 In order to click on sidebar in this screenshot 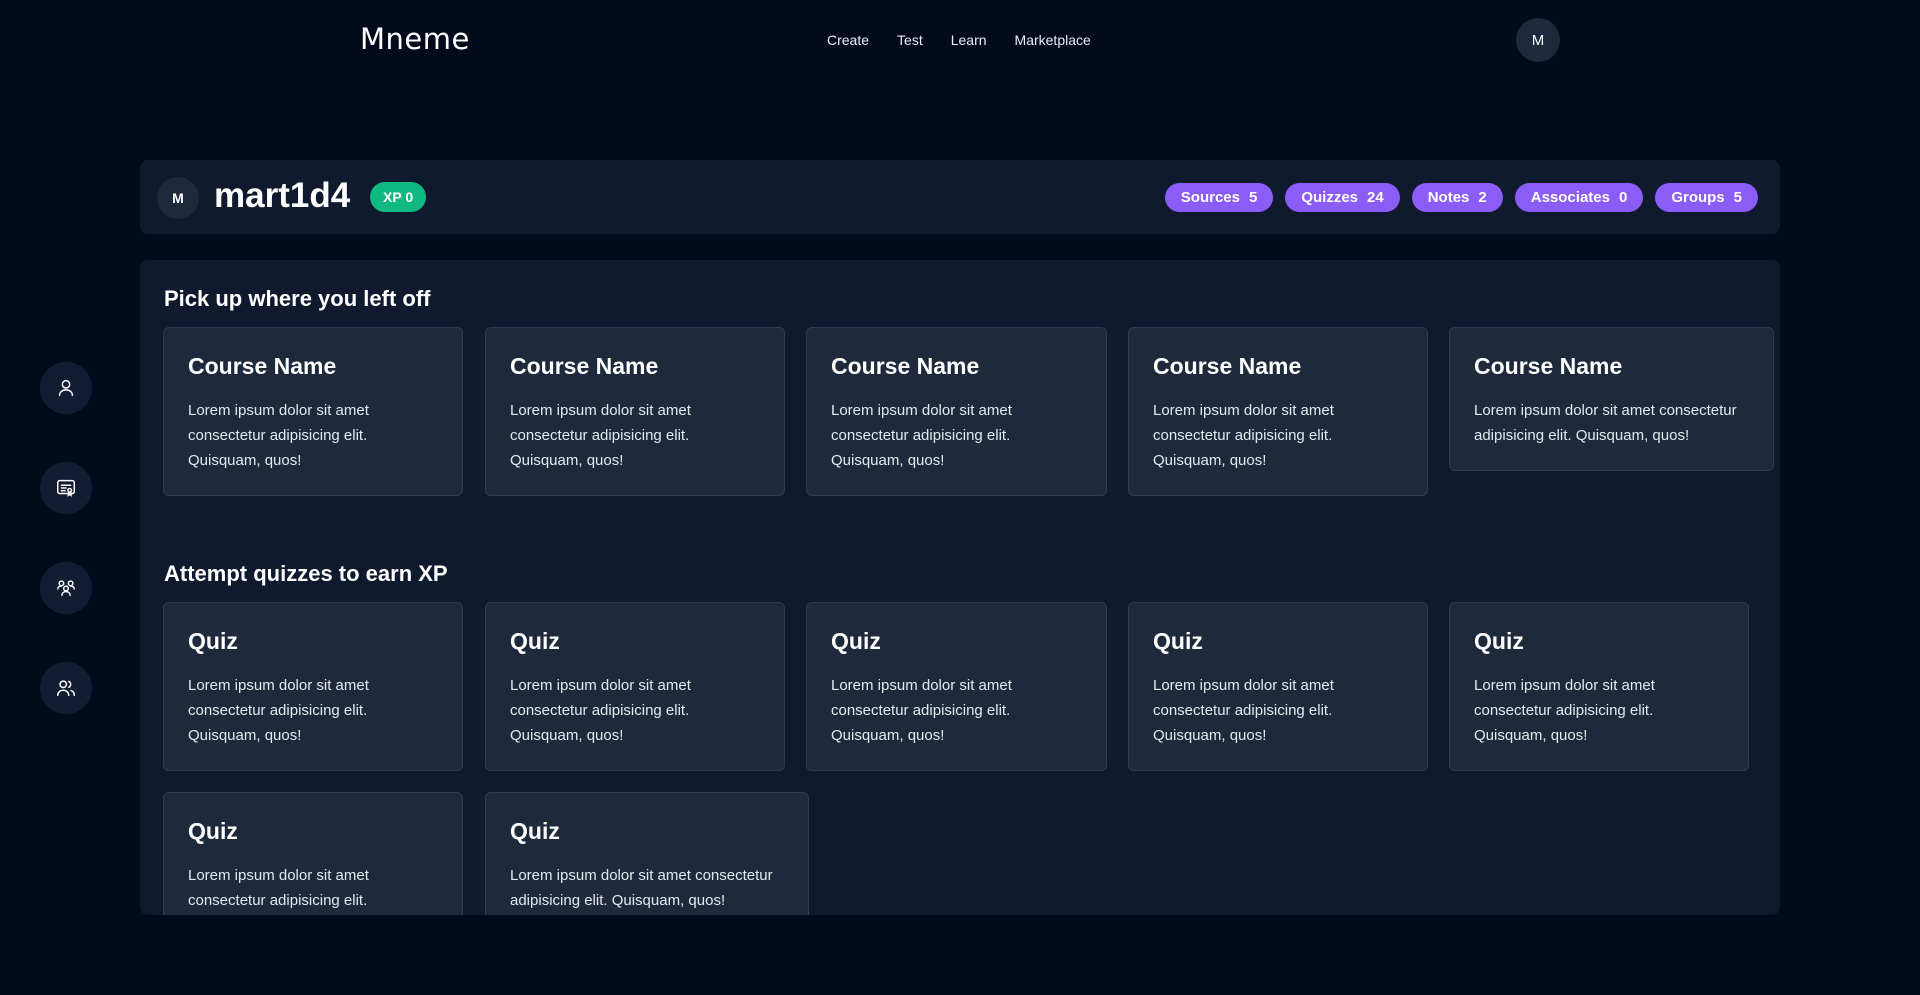, I will do `click(66, 562)`.